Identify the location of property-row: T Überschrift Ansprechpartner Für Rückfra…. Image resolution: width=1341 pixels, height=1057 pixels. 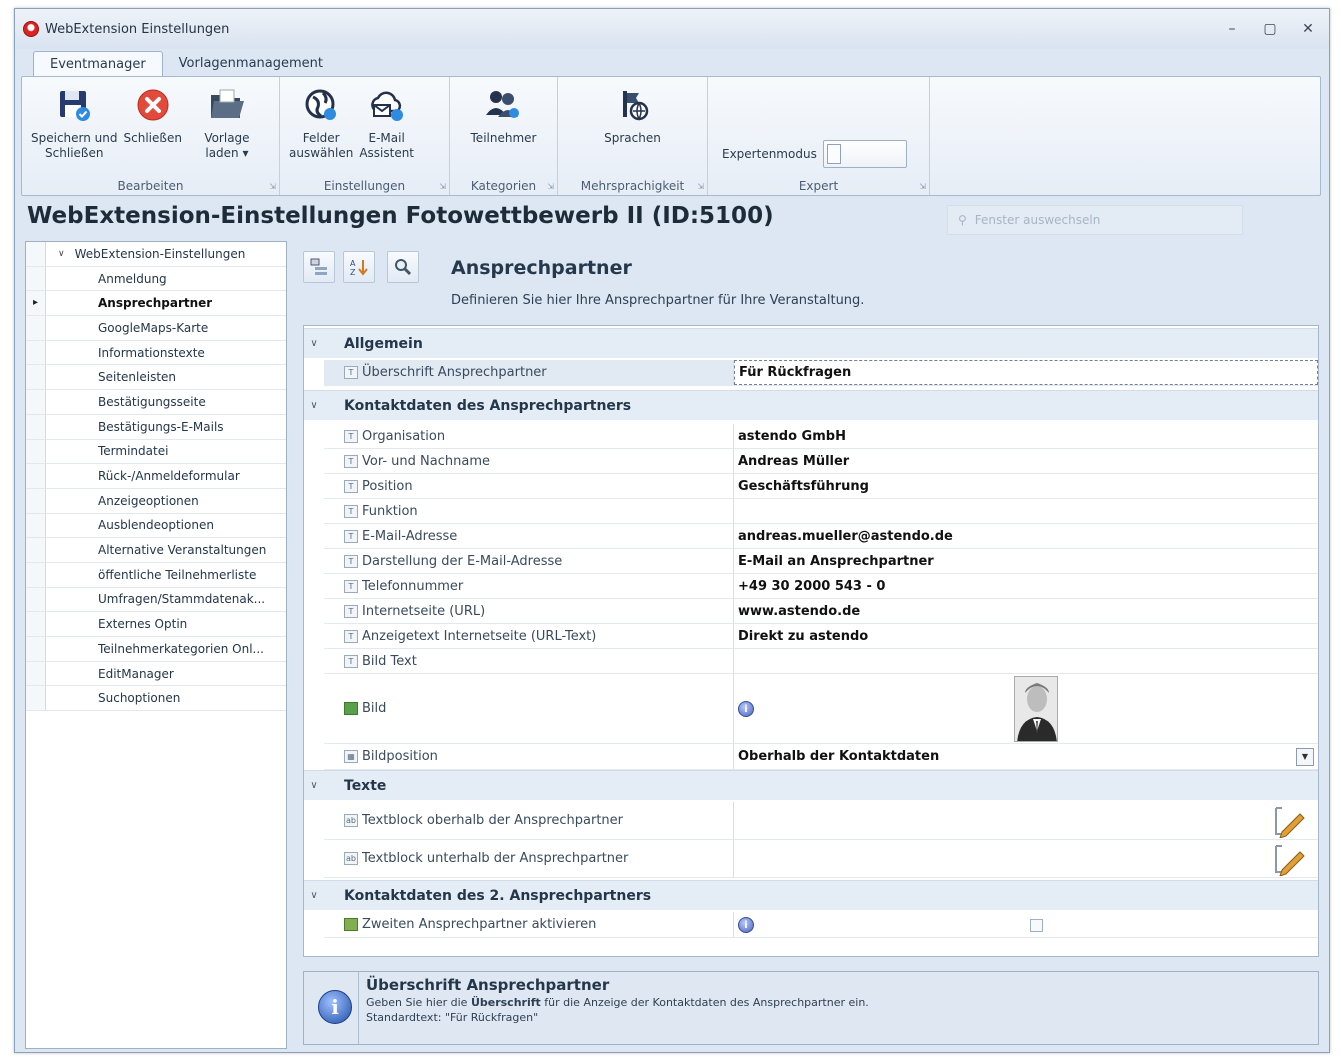
(821, 373).